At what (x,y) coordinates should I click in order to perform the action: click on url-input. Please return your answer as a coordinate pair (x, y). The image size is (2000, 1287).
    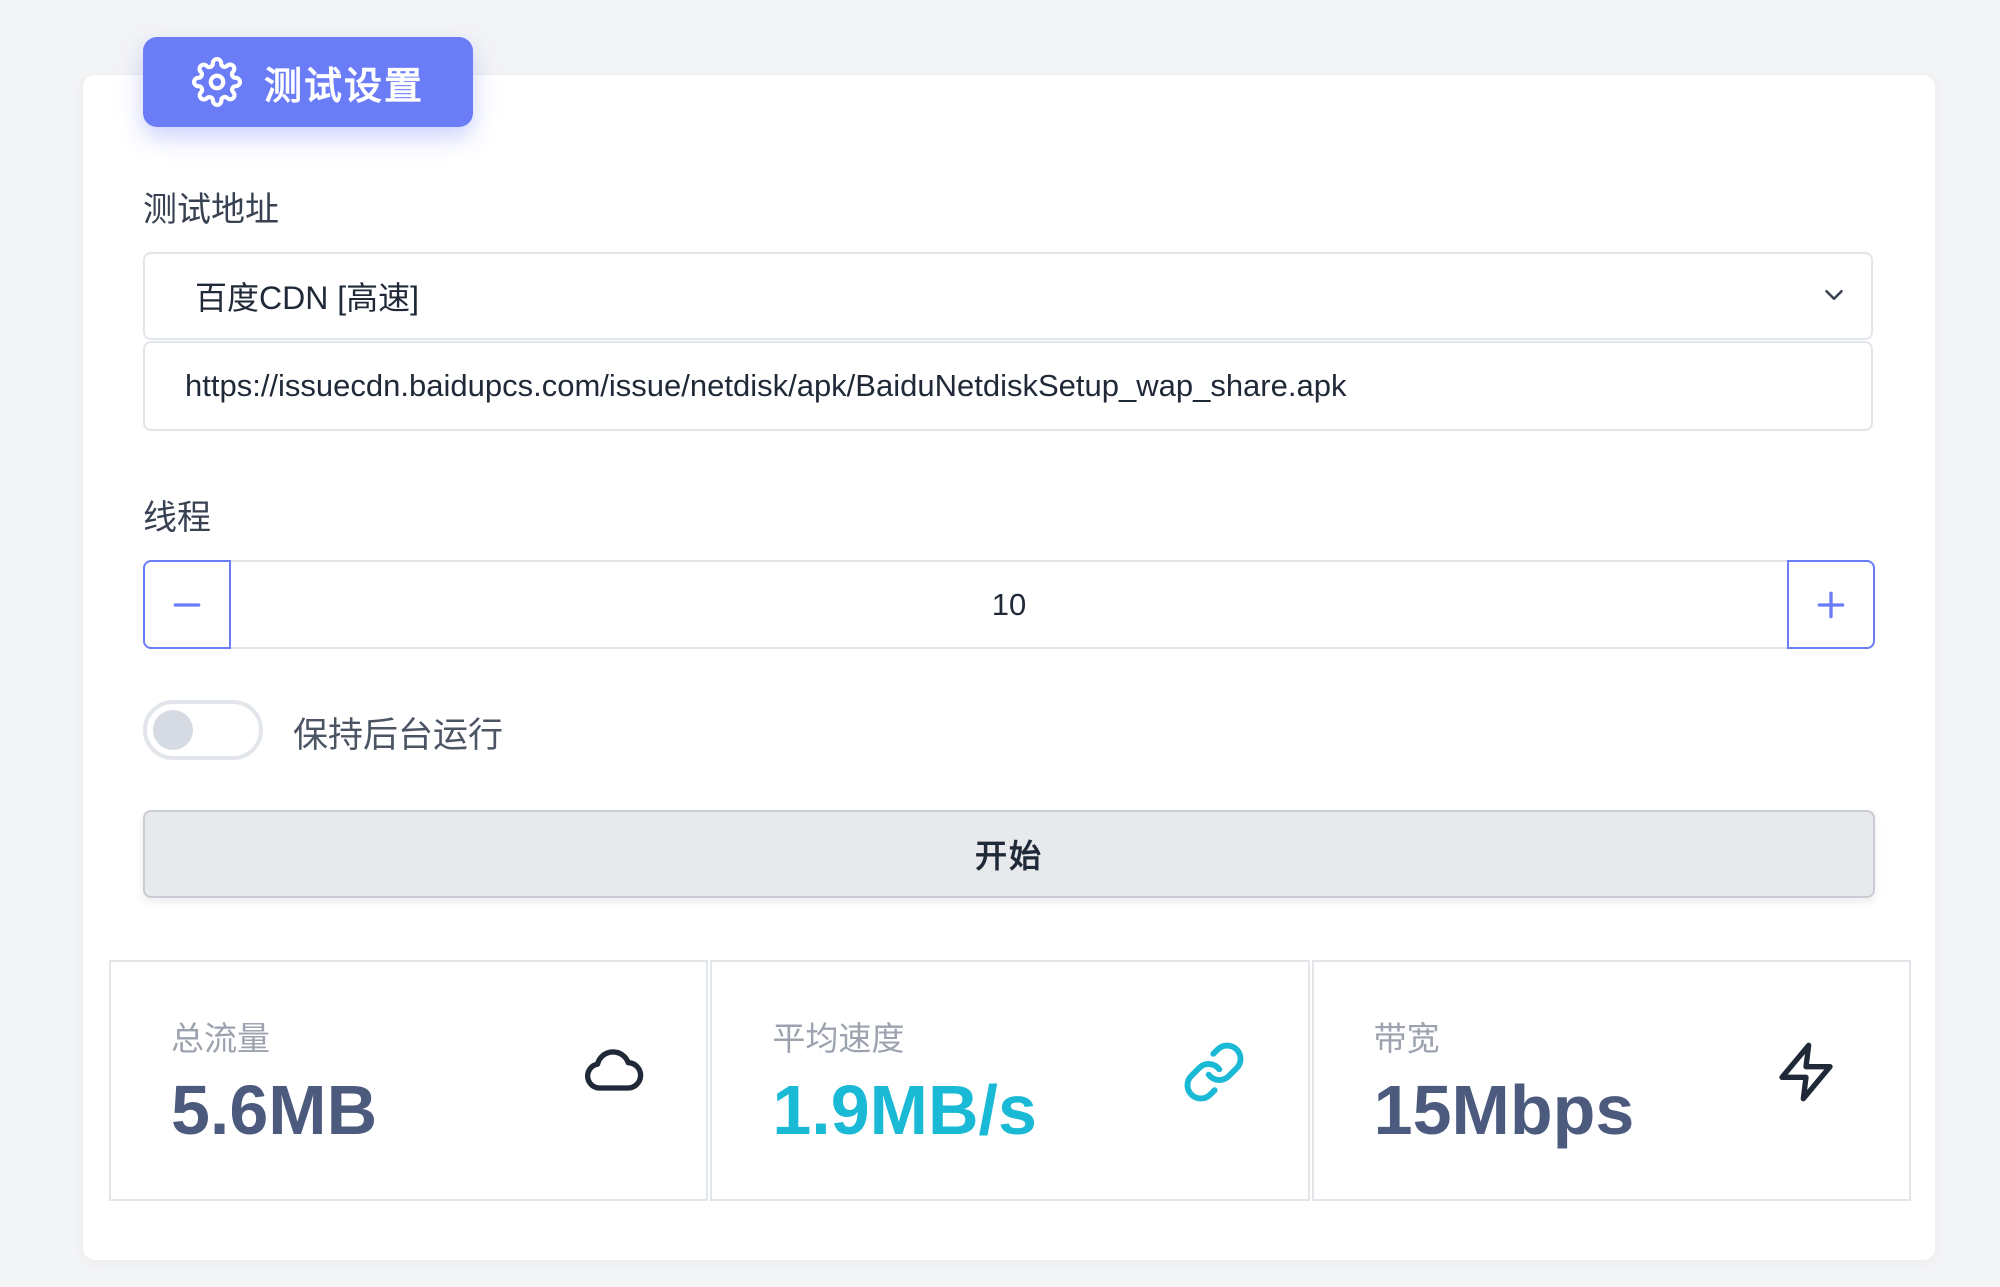
    Looking at the image, I should click on (1008, 386).